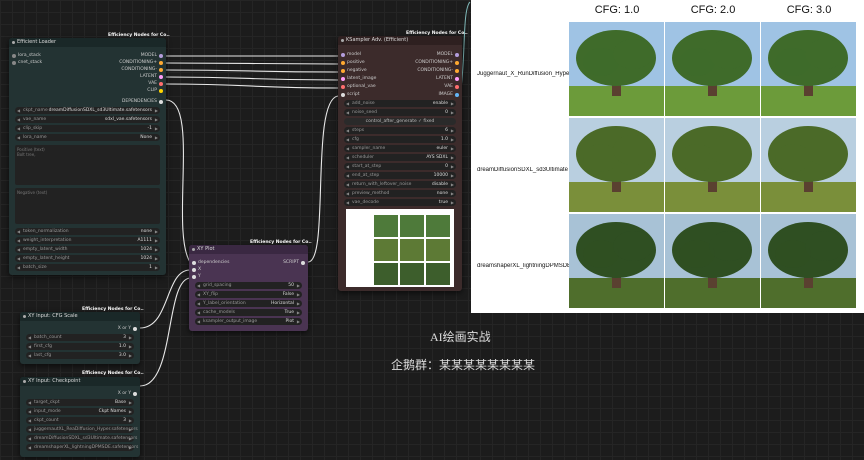 The height and width of the screenshot is (460, 864). Describe the element at coordinates (713, 10) in the screenshot. I see `column-header-cfg2: CFG: 2.0` at that location.